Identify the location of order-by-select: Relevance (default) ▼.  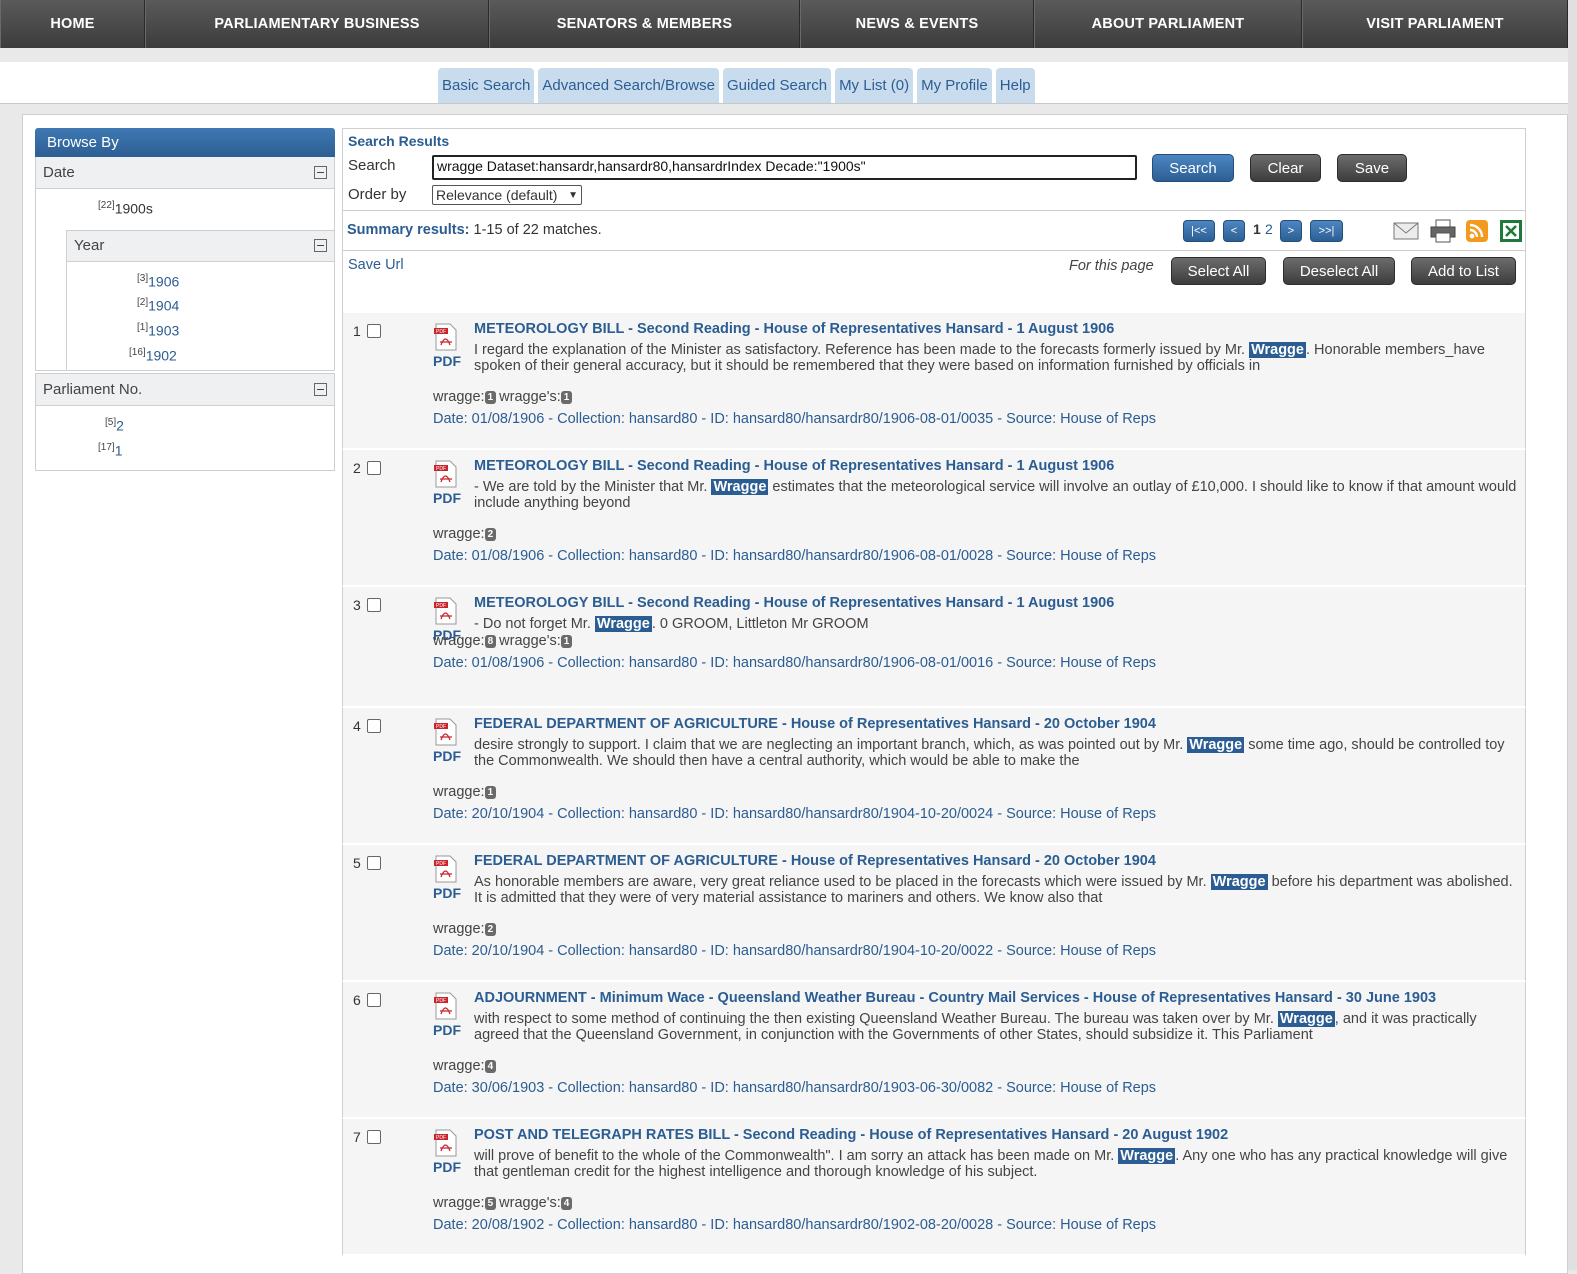
(507, 195).